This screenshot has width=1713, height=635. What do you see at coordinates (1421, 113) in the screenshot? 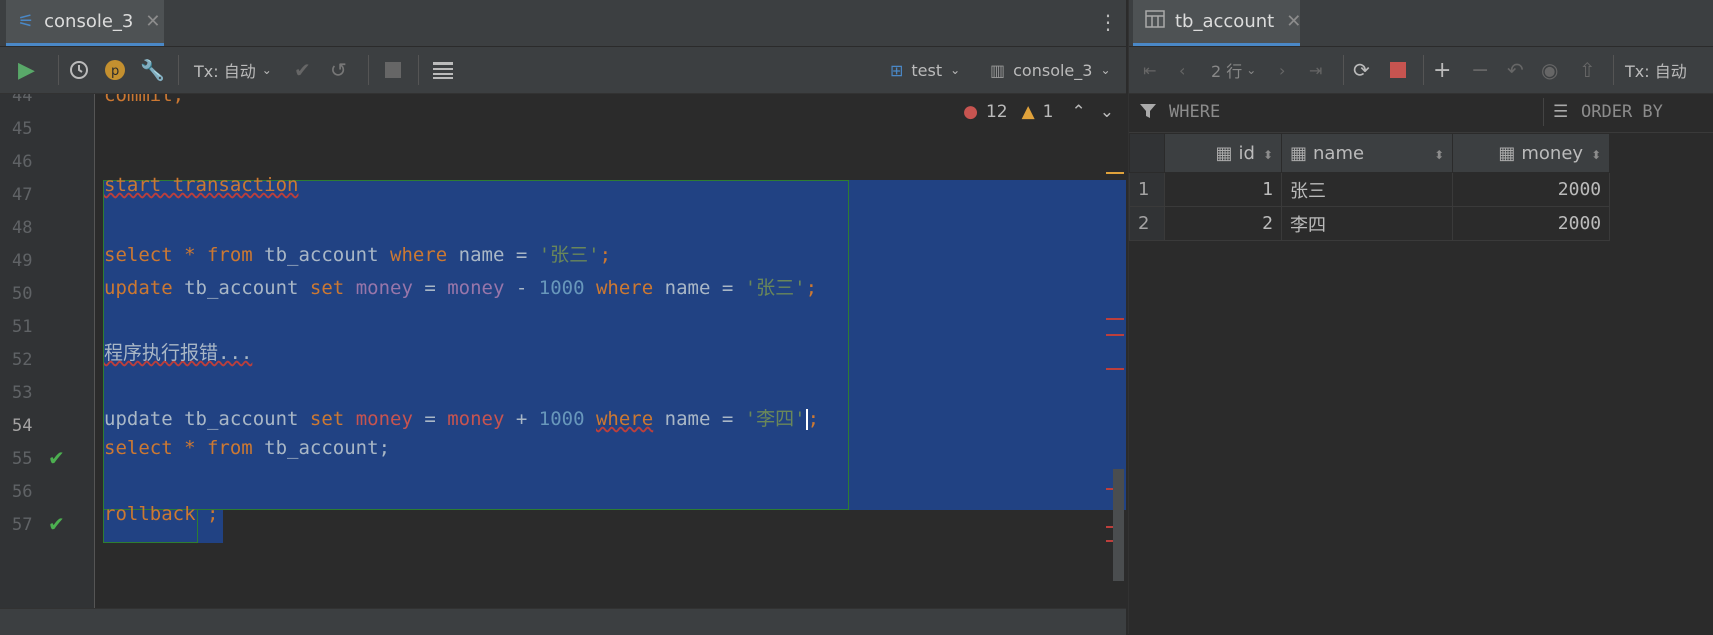
I see `filter-bar: WHERE ☰ ORDER BY` at bounding box center [1421, 113].